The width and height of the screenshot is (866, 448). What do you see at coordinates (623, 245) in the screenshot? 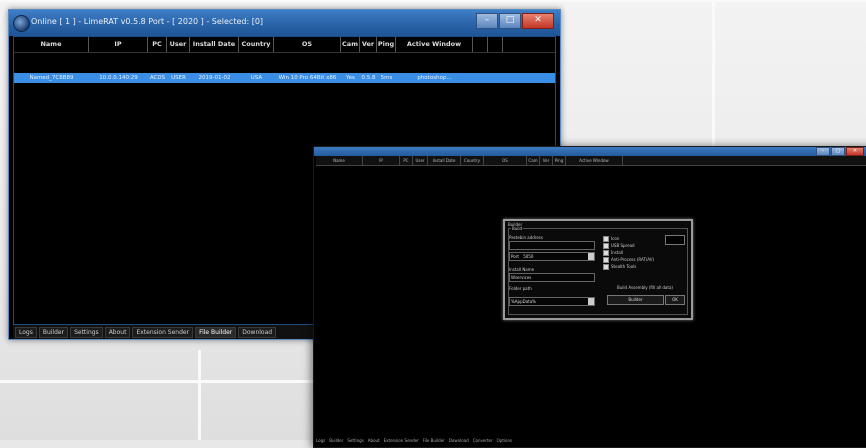
I see `checkbox-label: USB Spread` at bounding box center [623, 245].